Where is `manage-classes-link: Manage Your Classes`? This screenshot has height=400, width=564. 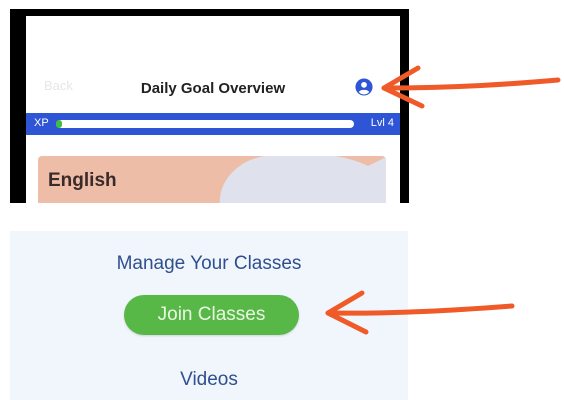
manage-classes-link: Manage Your Classes is located at coordinates (209, 264).